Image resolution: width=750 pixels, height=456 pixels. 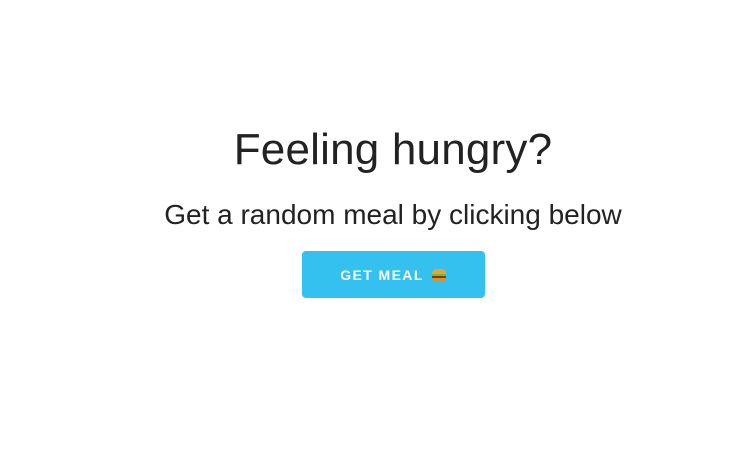 What do you see at coordinates (382, 274) in the screenshot?
I see `get-meal-button-label: GET MEAL` at bounding box center [382, 274].